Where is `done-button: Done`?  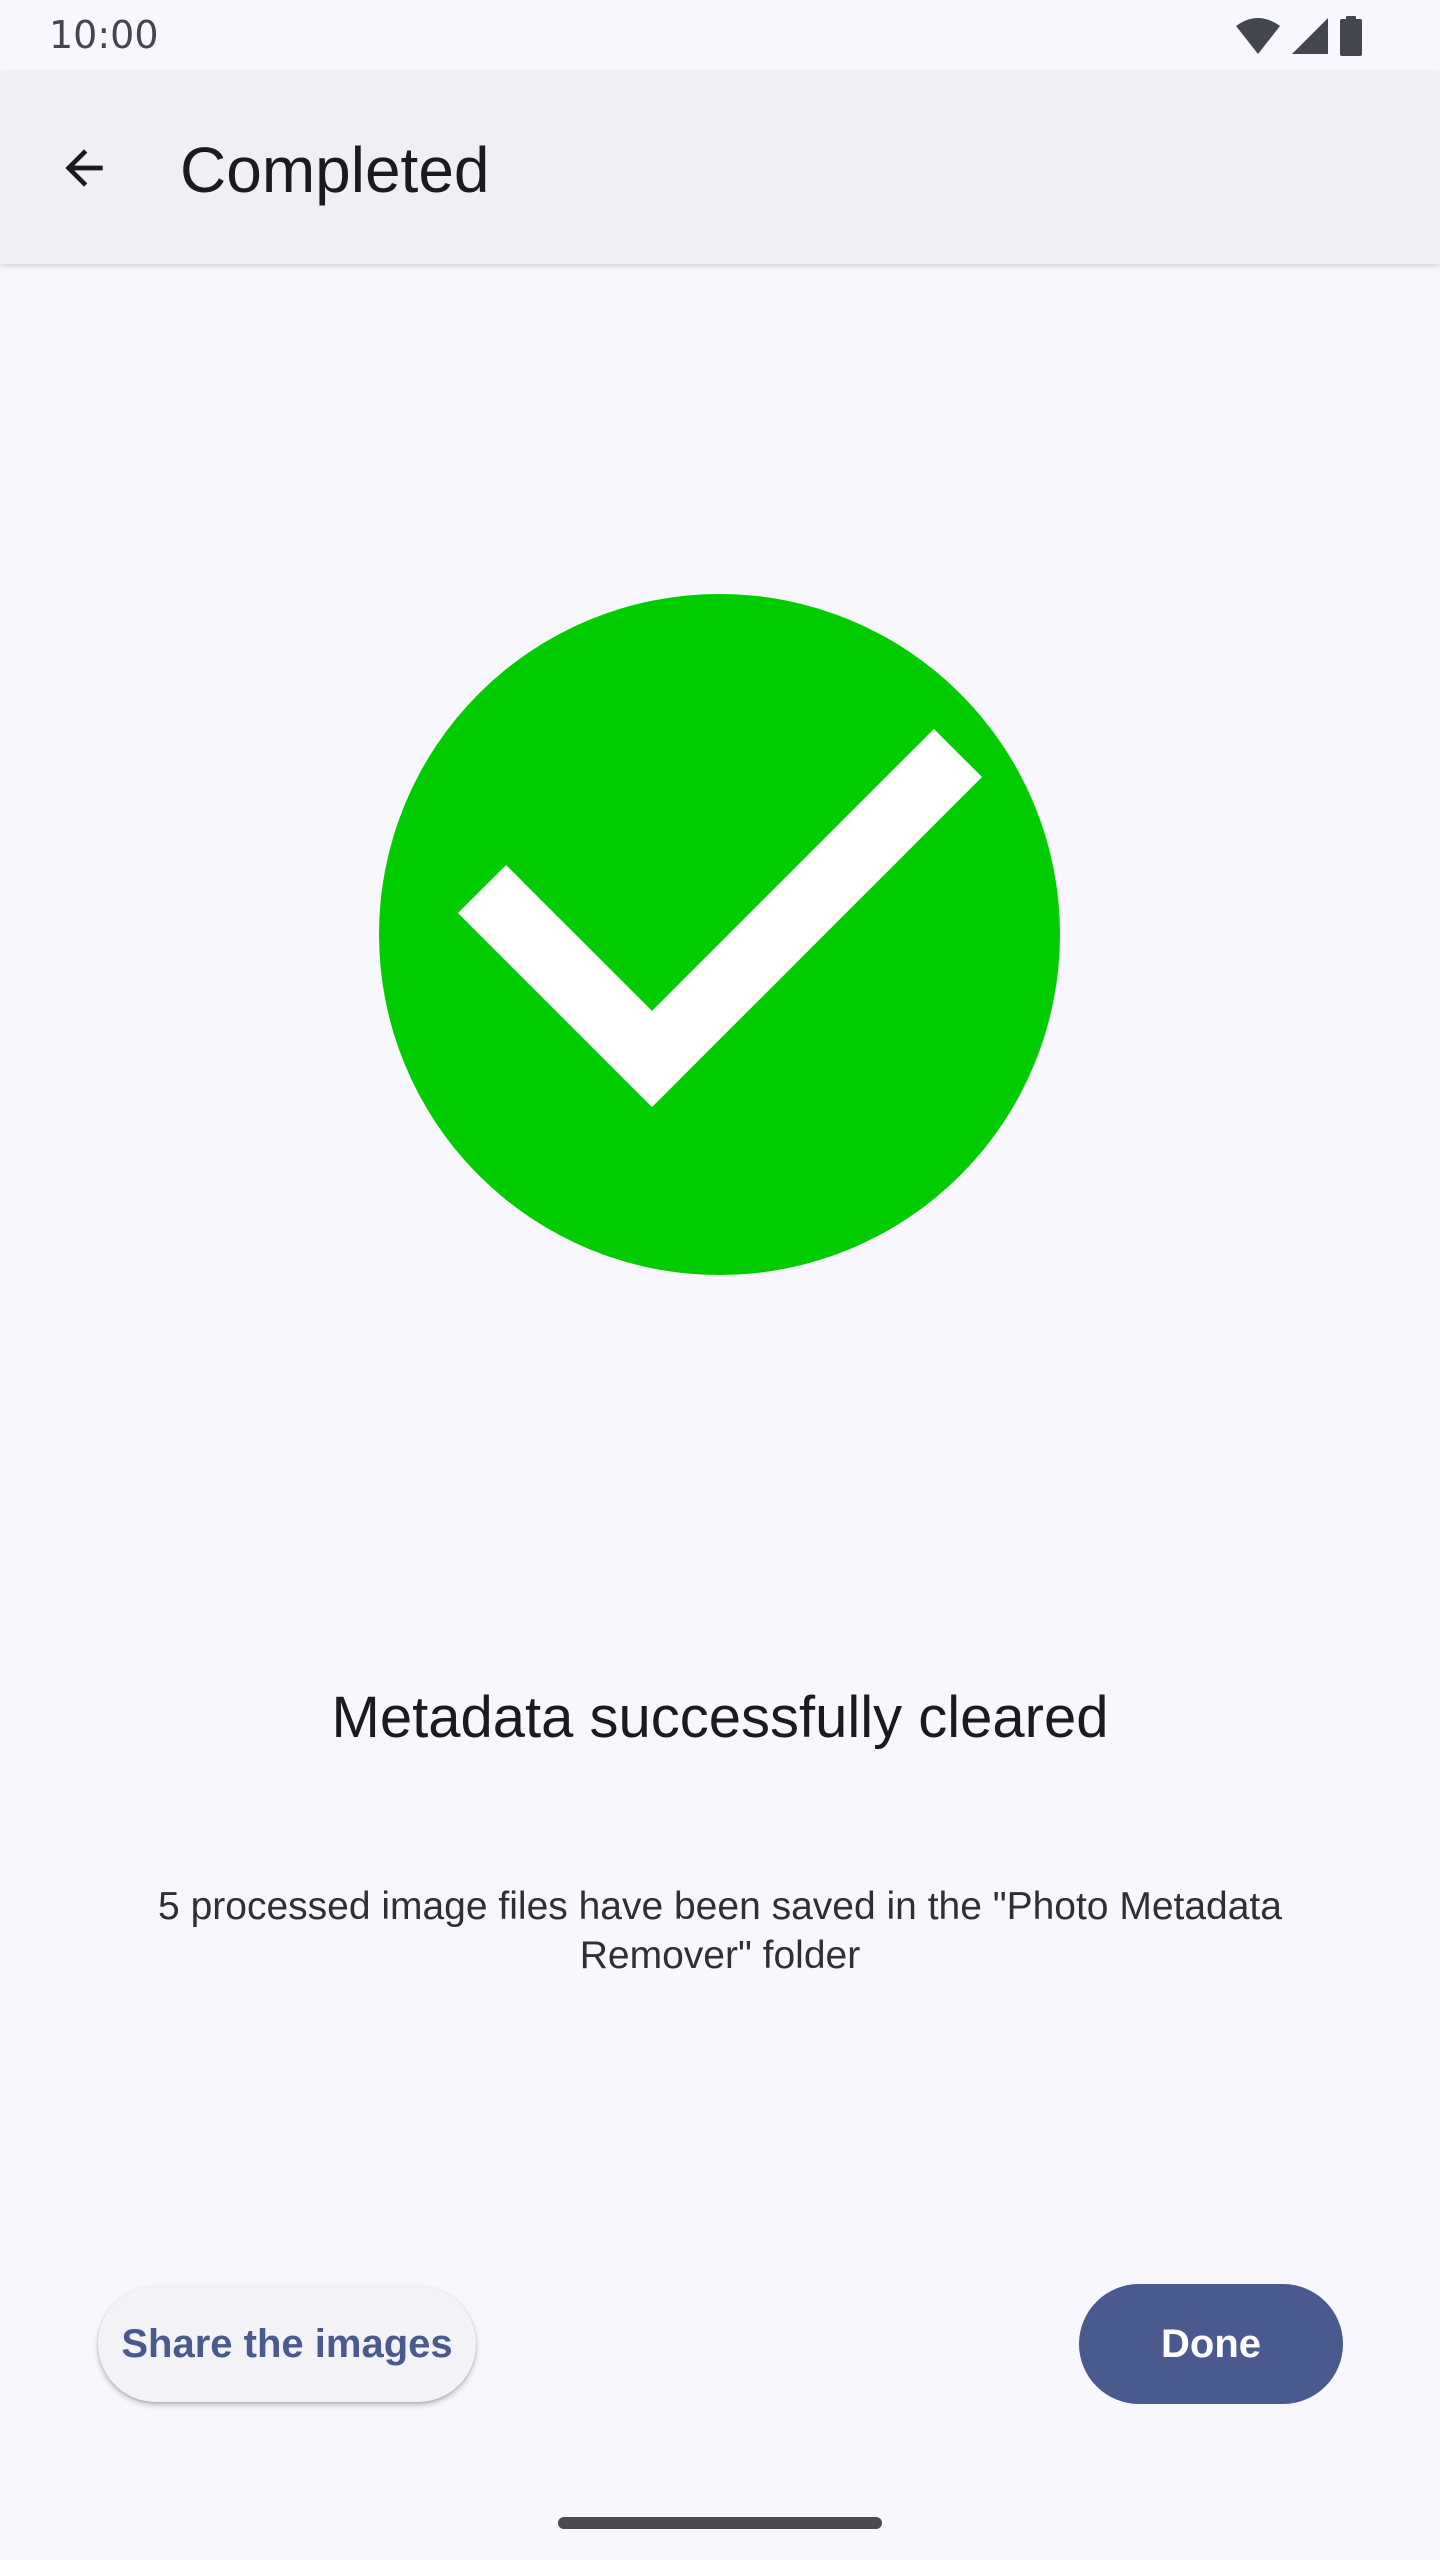 done-button: Done is located at coordinates (1211, 2344).